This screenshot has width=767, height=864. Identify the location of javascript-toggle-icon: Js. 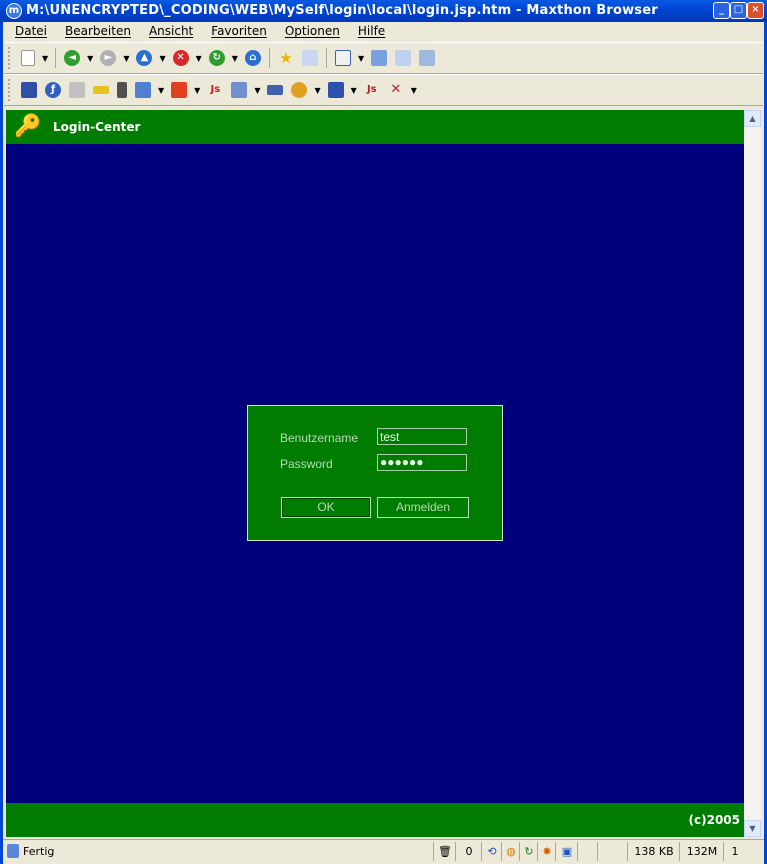
(372, 90).